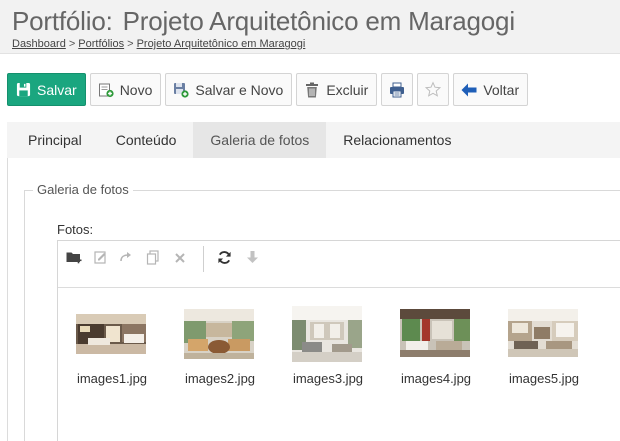  Describe the element at coordinates (136, 89) in the screenshot. I see `new-button-label: Novo` at that location.